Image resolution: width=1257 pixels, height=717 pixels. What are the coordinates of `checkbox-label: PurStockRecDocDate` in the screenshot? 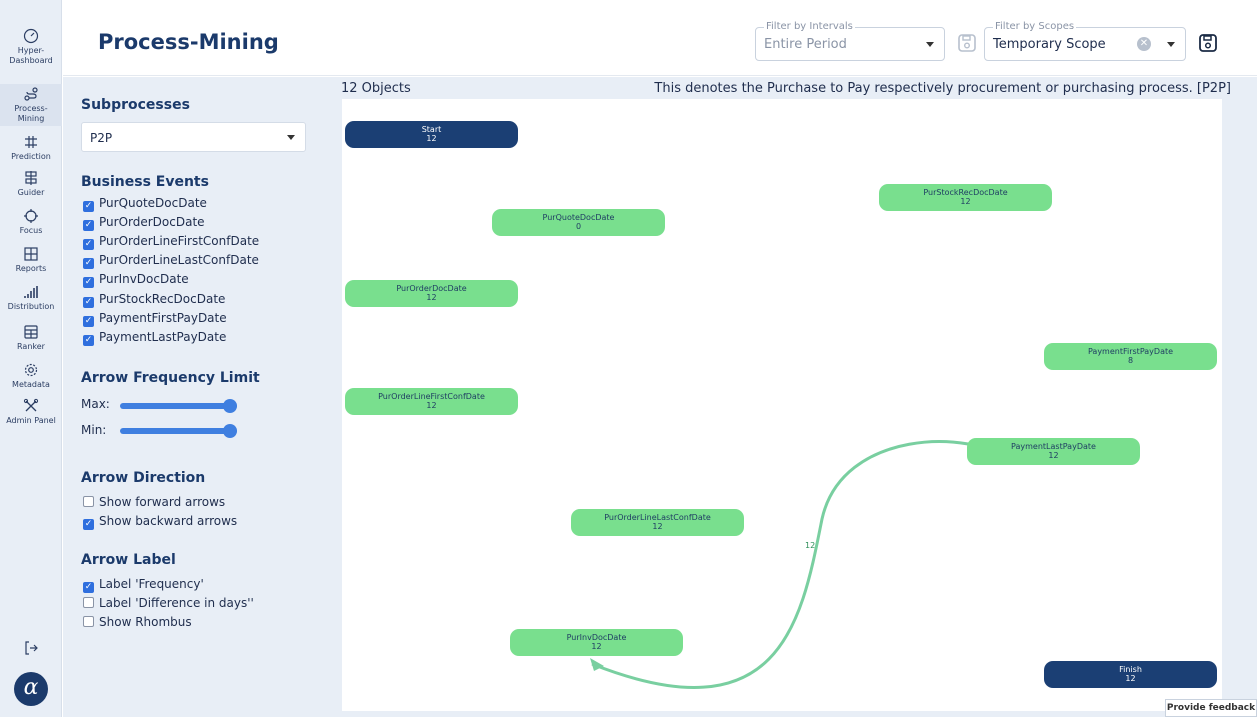 It's located at (162, 298).